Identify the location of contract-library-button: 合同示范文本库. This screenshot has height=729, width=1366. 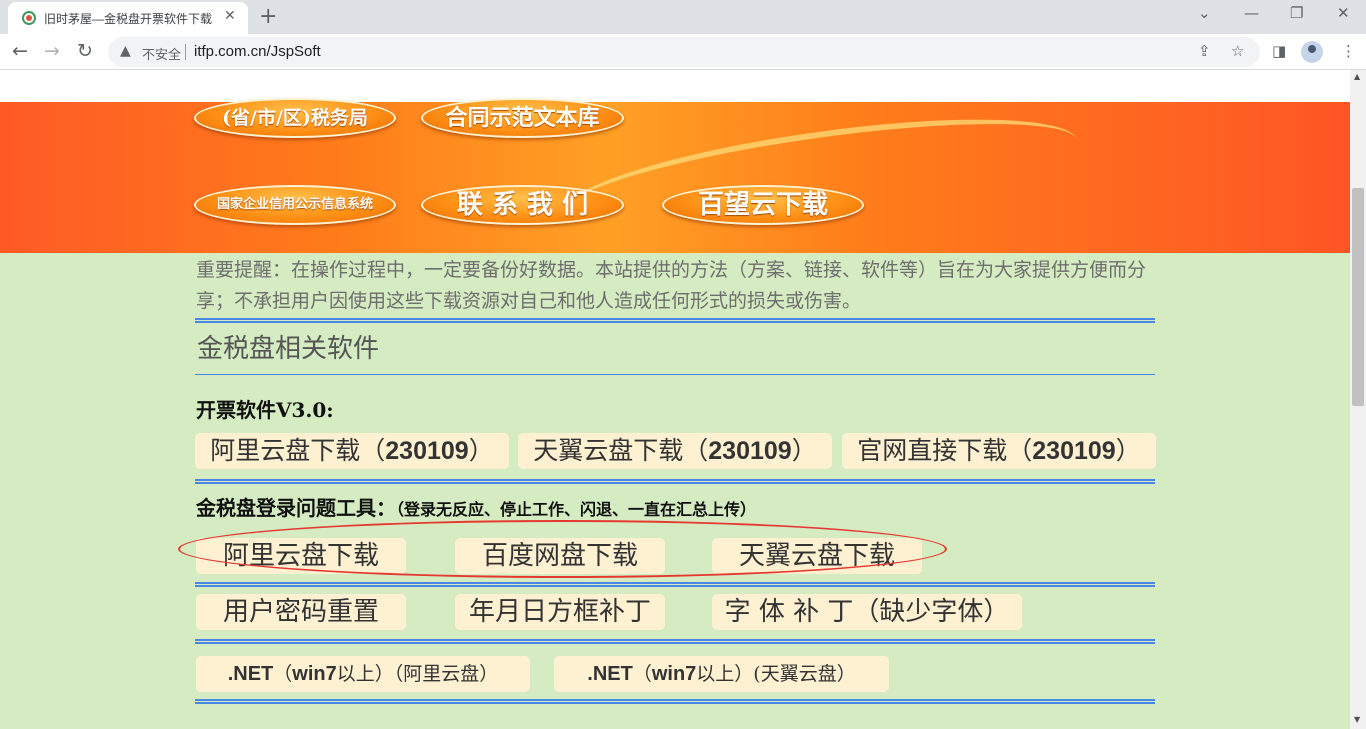
(522, 118).